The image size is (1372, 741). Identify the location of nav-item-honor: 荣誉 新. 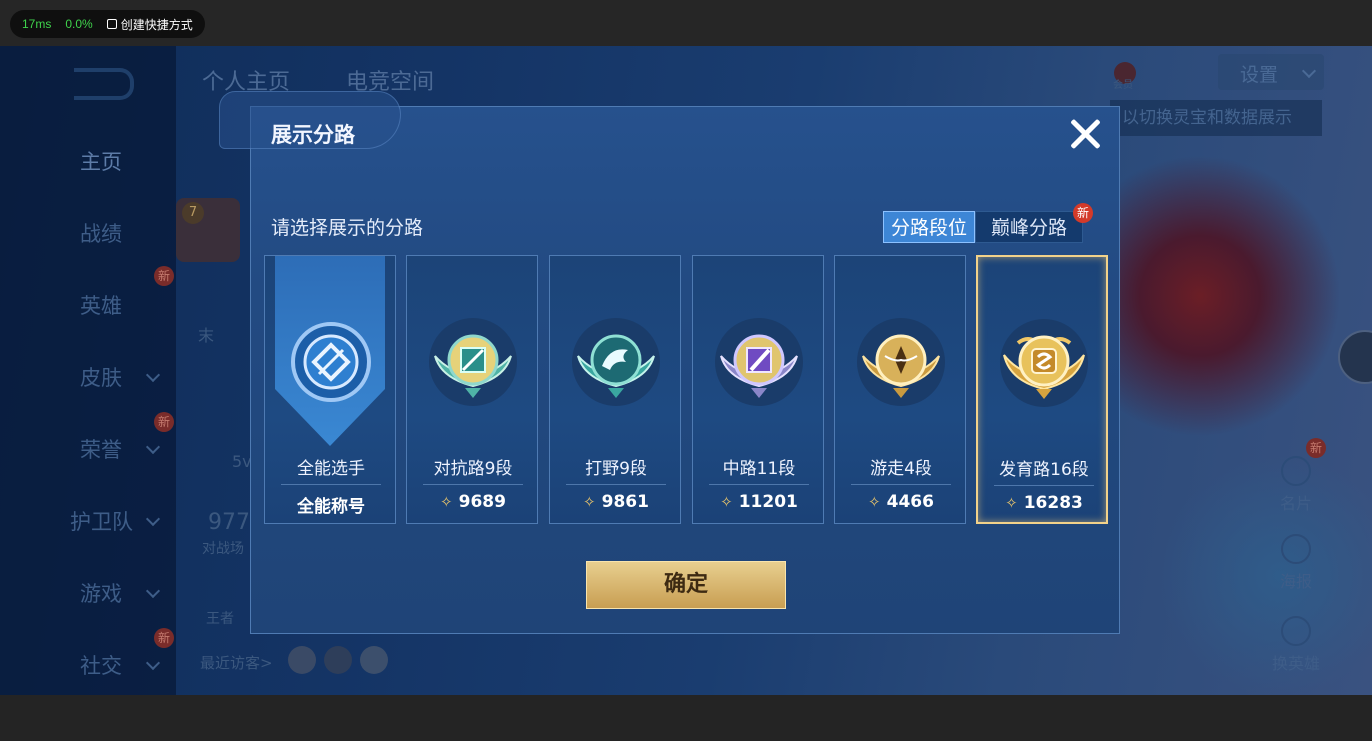
(88, 440).